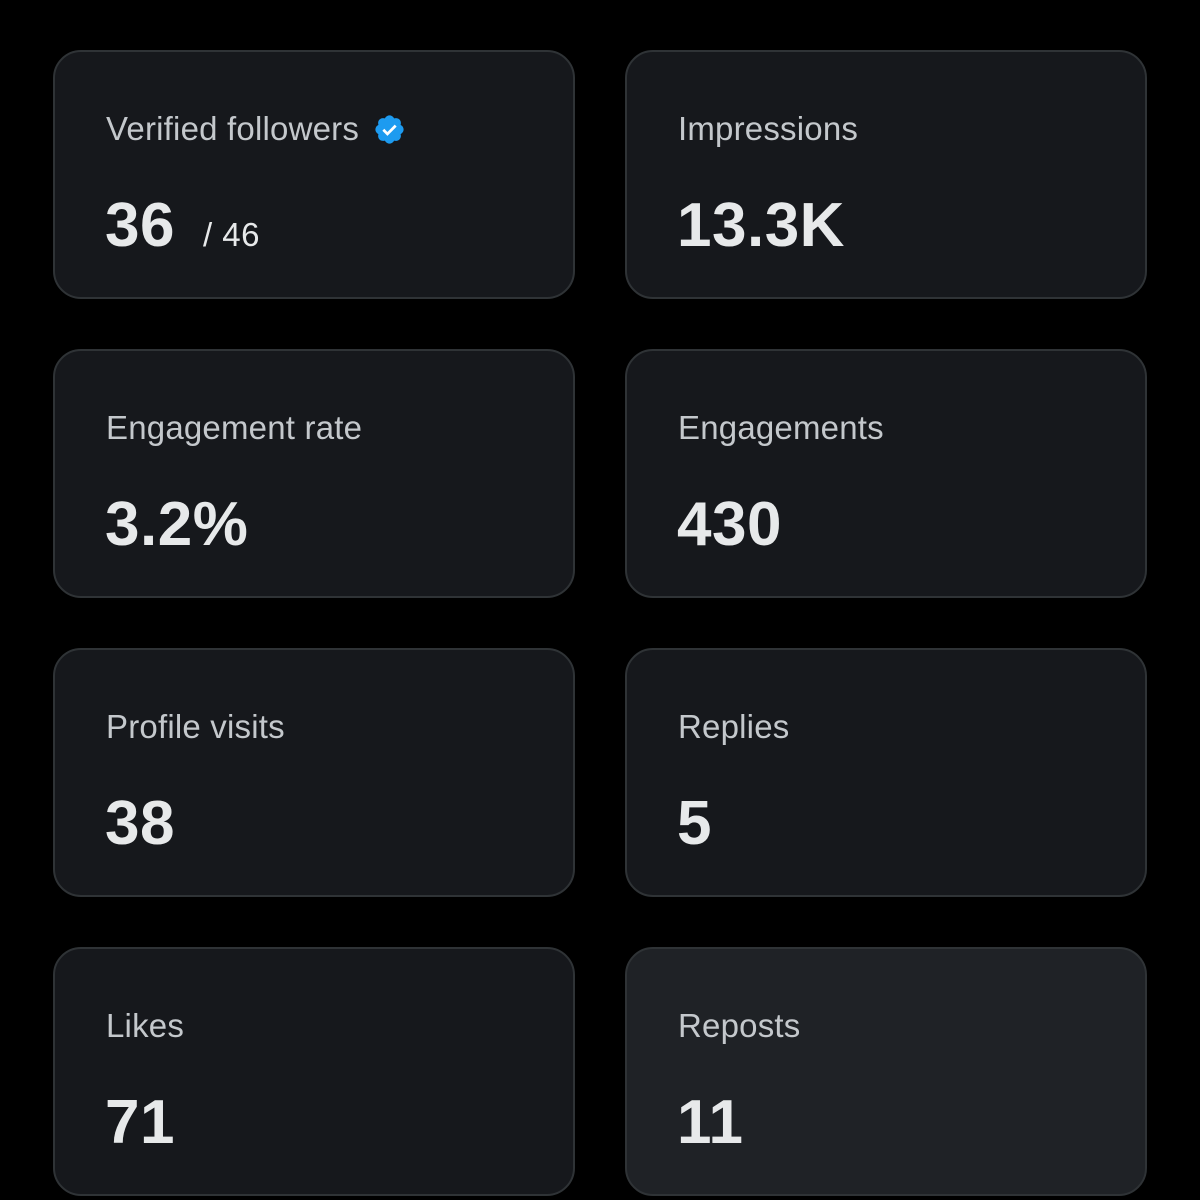 The width and height of the screenshot is (1200, 1200). What do you see at coordinates (140, 225) in the screenshot?
I see `metric-value-number: 36` at bounding box center [140, 225].